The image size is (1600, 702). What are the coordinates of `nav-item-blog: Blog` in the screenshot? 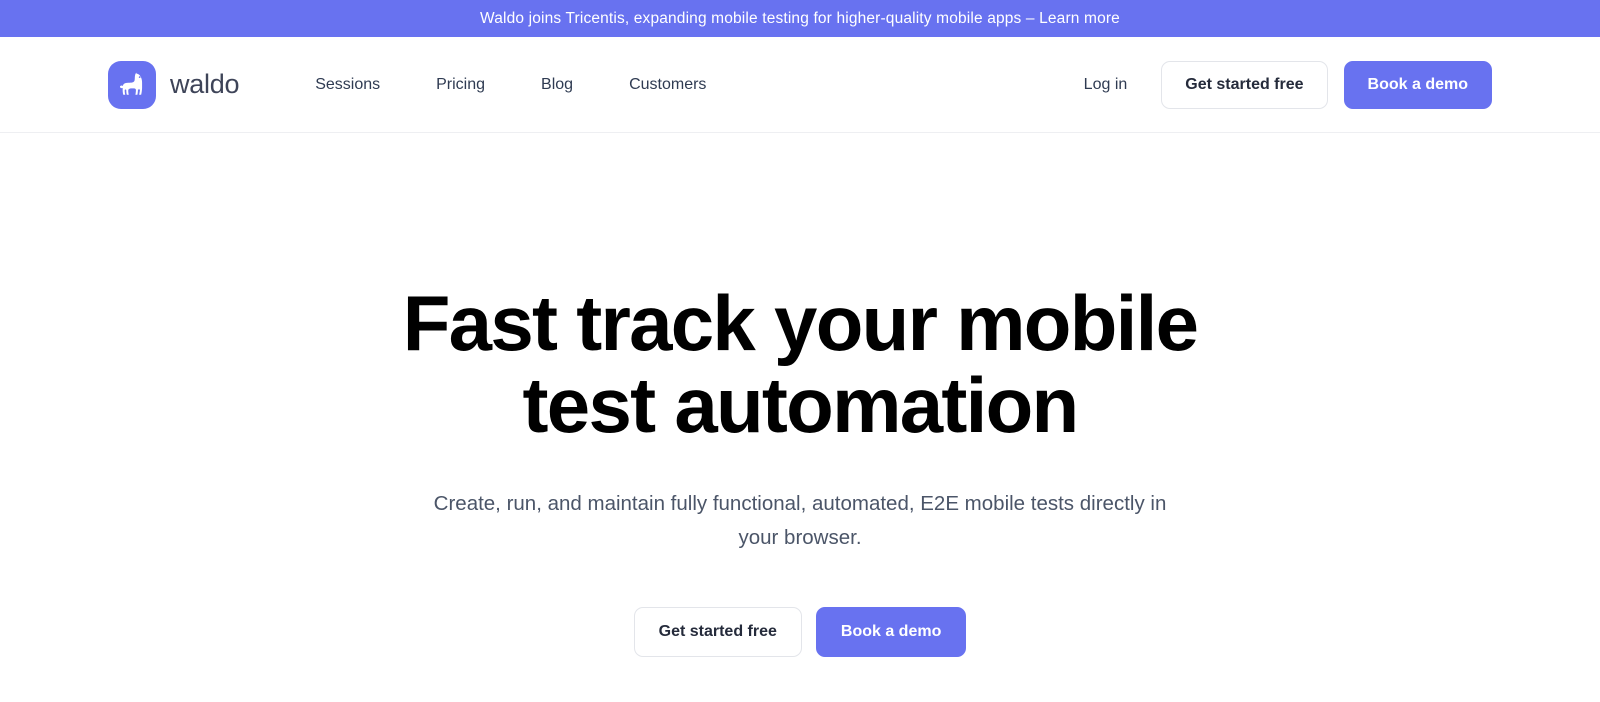 It's located at (557, 85).